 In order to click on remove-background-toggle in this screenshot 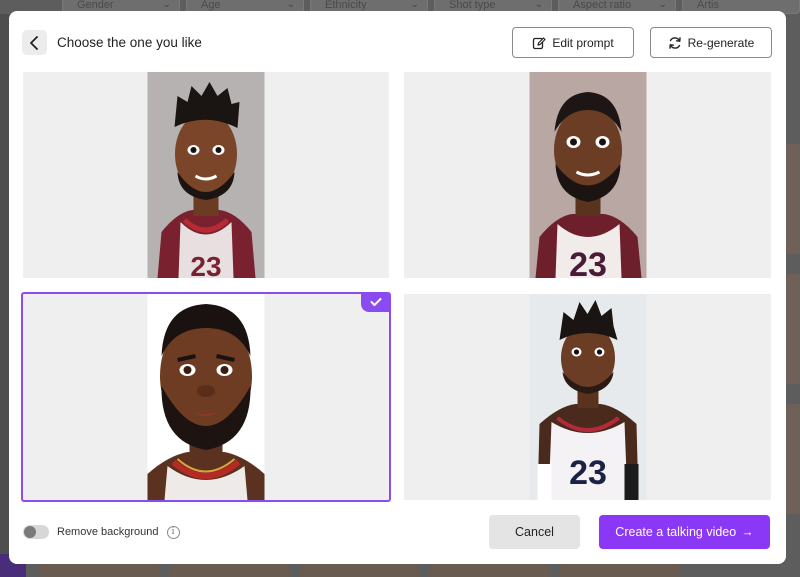, I will do `click(36, 532)`.